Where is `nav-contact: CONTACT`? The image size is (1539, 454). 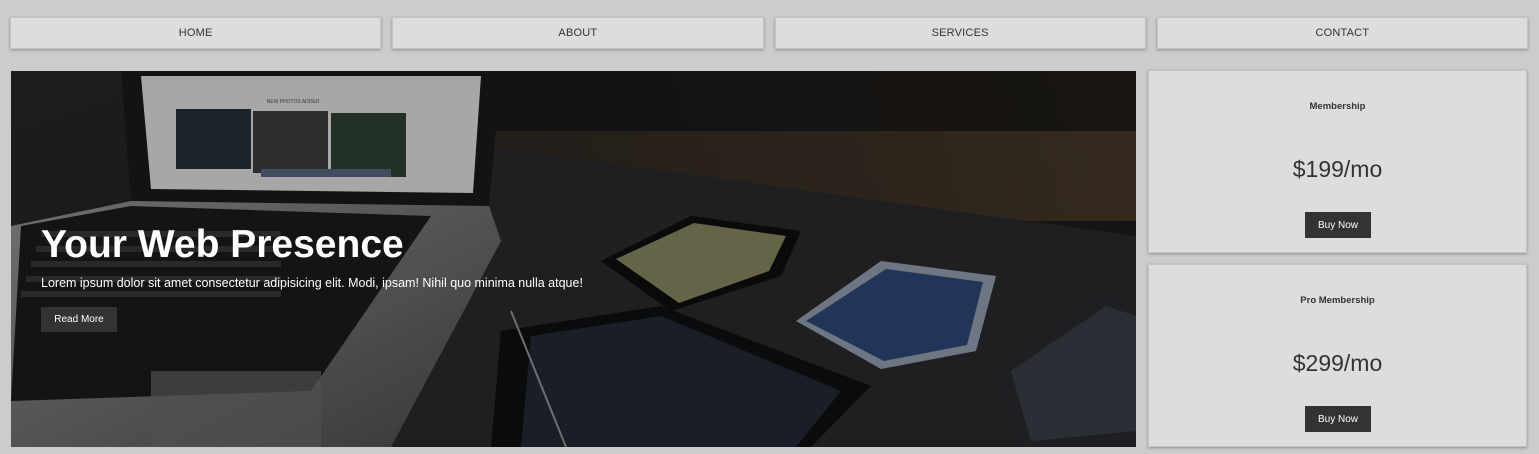
nav-contact: CONTACT is located at coordinates (1342, 33).